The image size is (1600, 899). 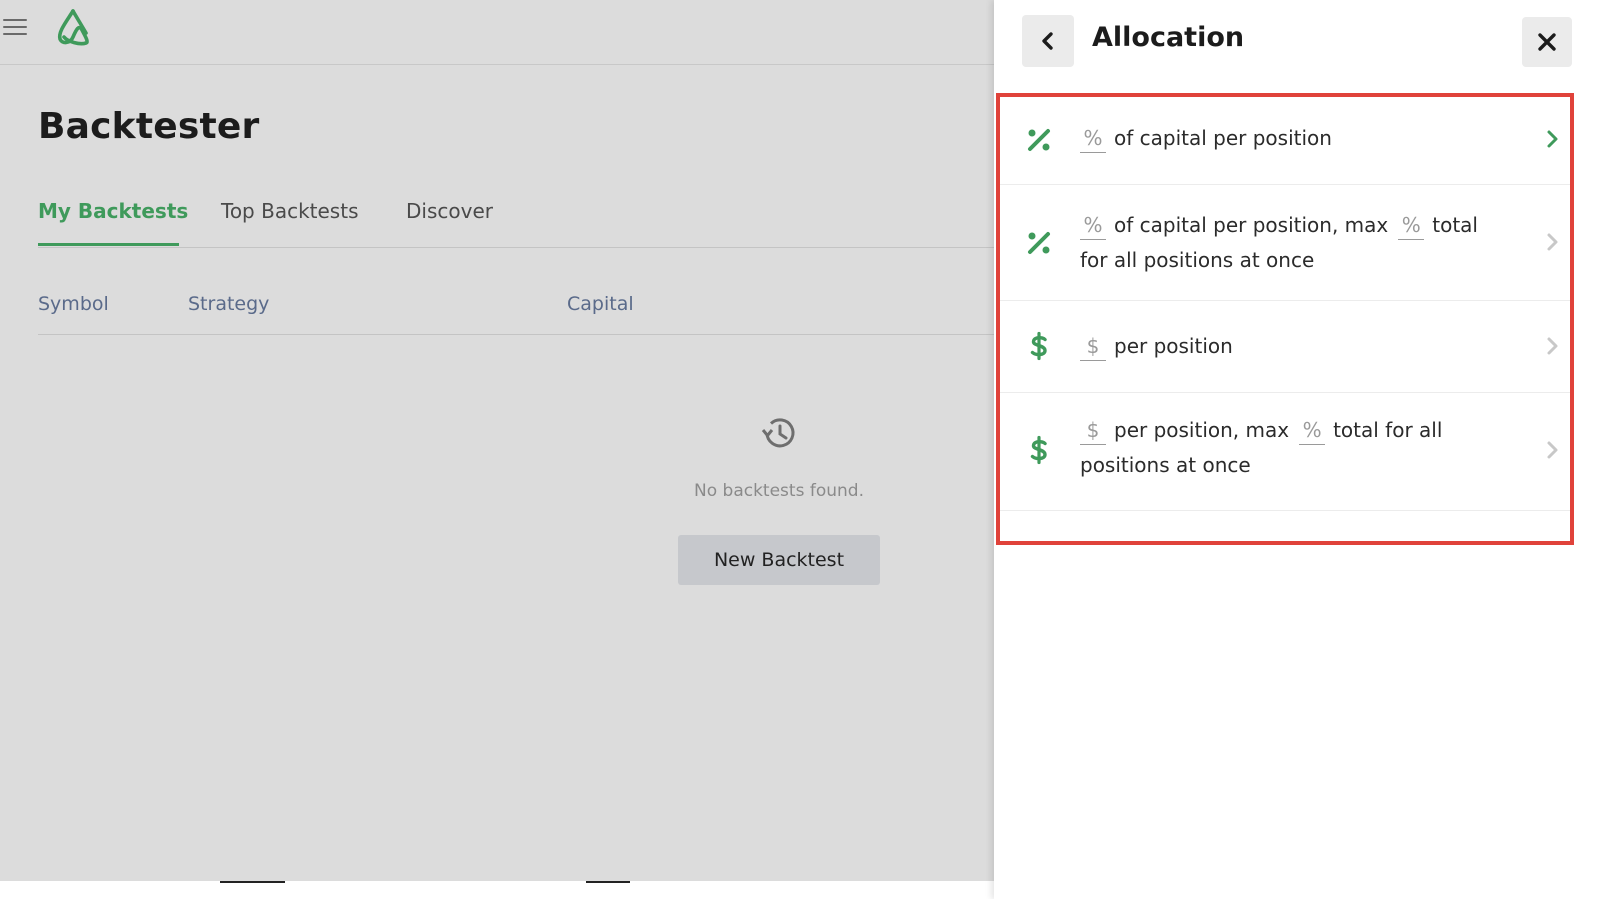 I want to click on tab-my-backtests: My Backtests, so click(x=113, y=211).